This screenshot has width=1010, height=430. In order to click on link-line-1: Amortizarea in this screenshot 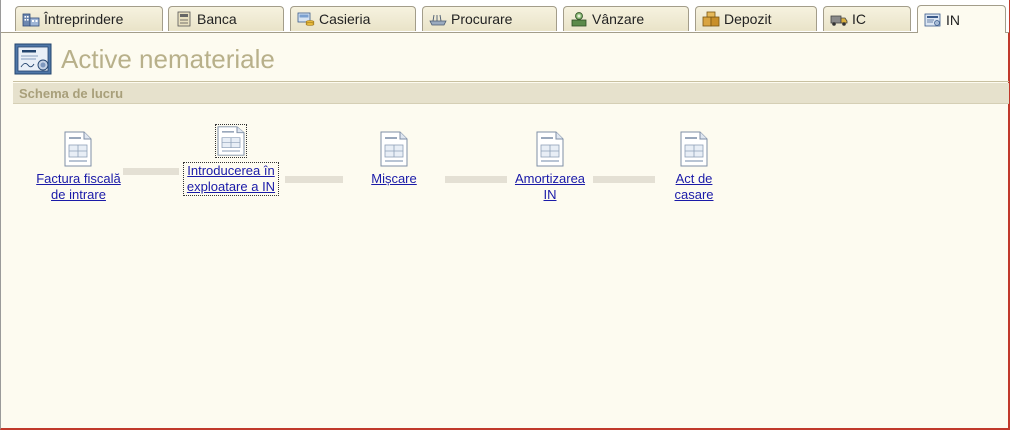, I will do `click(550, 178)`.